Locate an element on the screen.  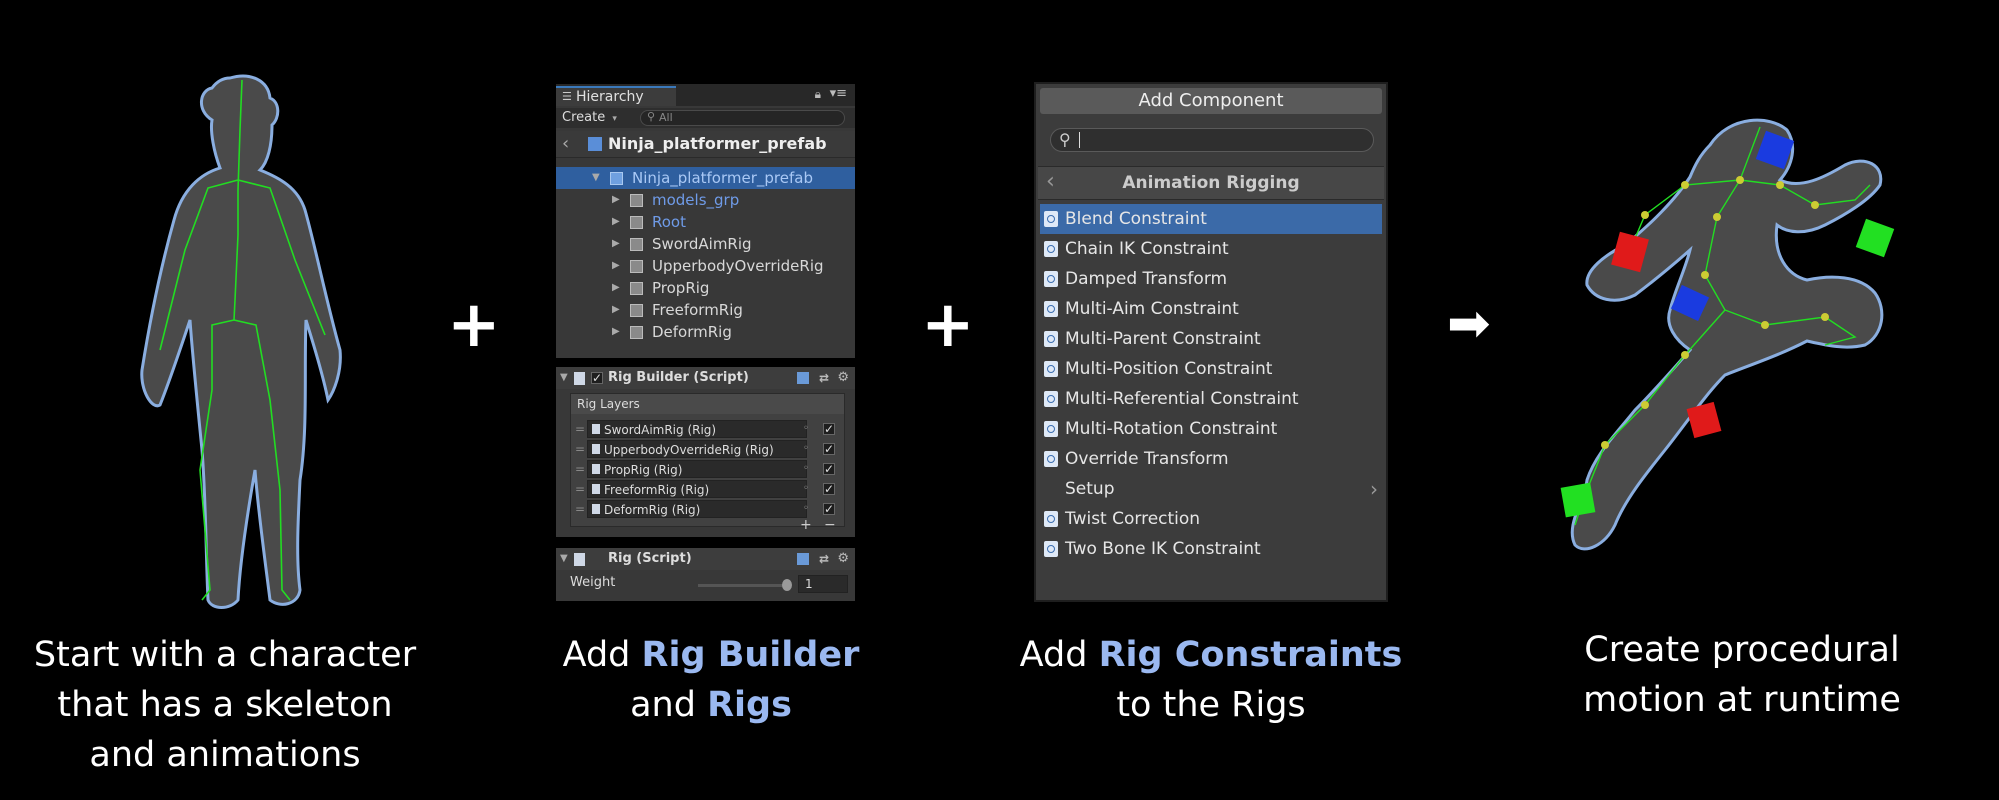
weight-value-field: 1 is located at coordinates (823, 584).